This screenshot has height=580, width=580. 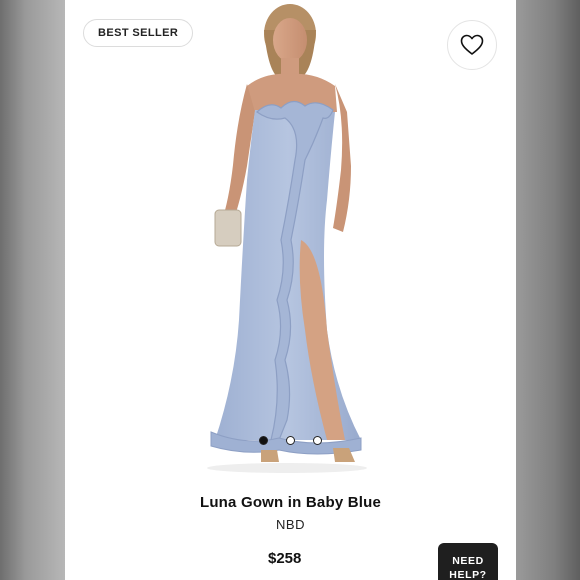 What do you see at coordinates (32, 290) in the screenshot?
I see `background-left` at bounding box center [32, 290].